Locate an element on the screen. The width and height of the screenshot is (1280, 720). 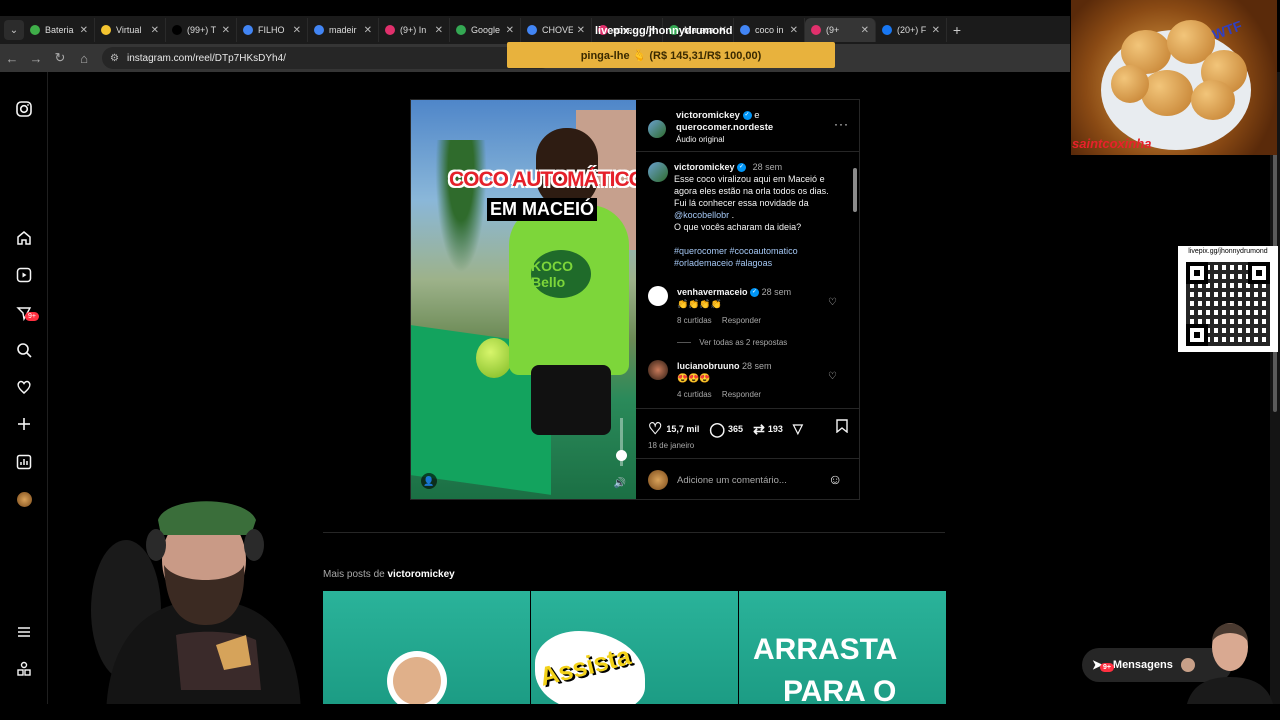
new-tab-button: + is located at coordinates (957, 30).